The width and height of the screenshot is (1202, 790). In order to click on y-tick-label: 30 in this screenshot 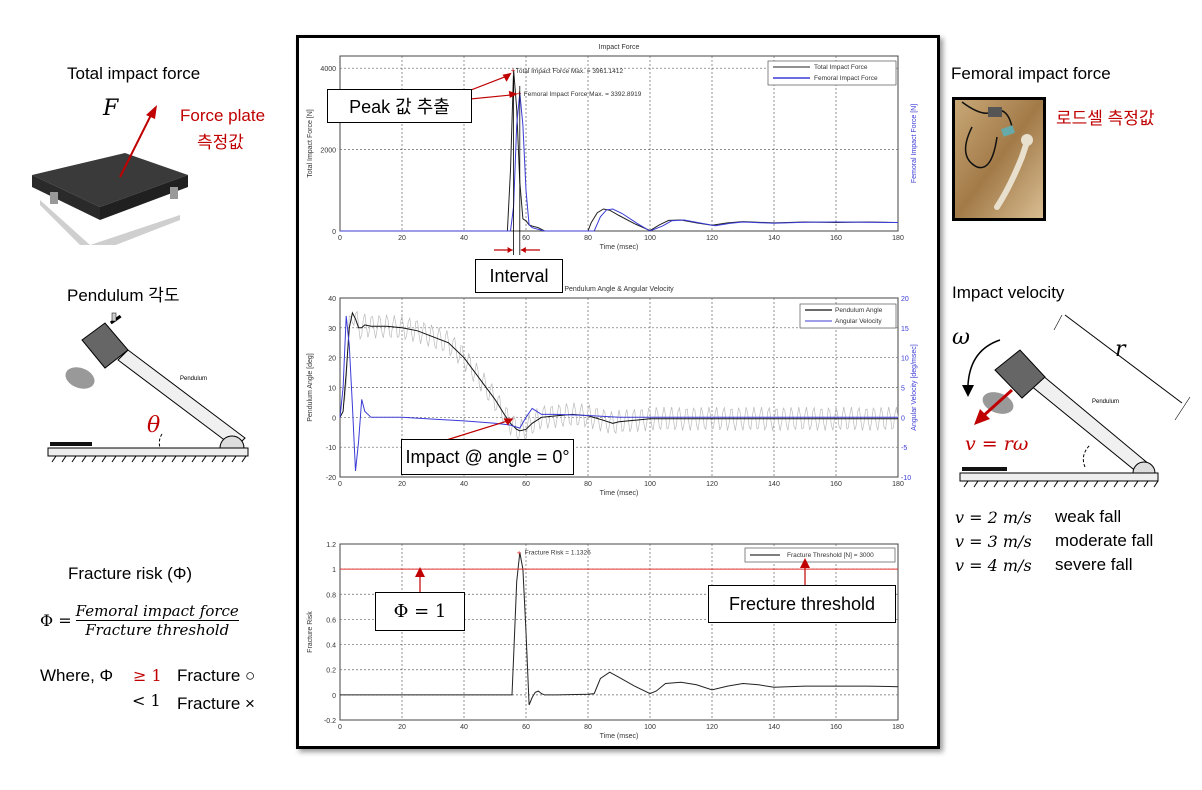, I will do `click(332, 329)`.